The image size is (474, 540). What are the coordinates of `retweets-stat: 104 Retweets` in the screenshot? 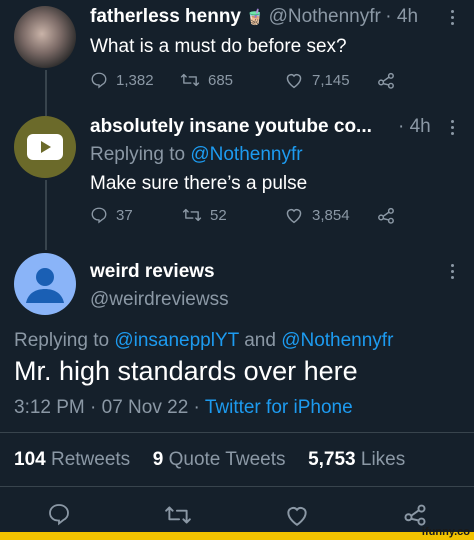 It's located at (72, 459).